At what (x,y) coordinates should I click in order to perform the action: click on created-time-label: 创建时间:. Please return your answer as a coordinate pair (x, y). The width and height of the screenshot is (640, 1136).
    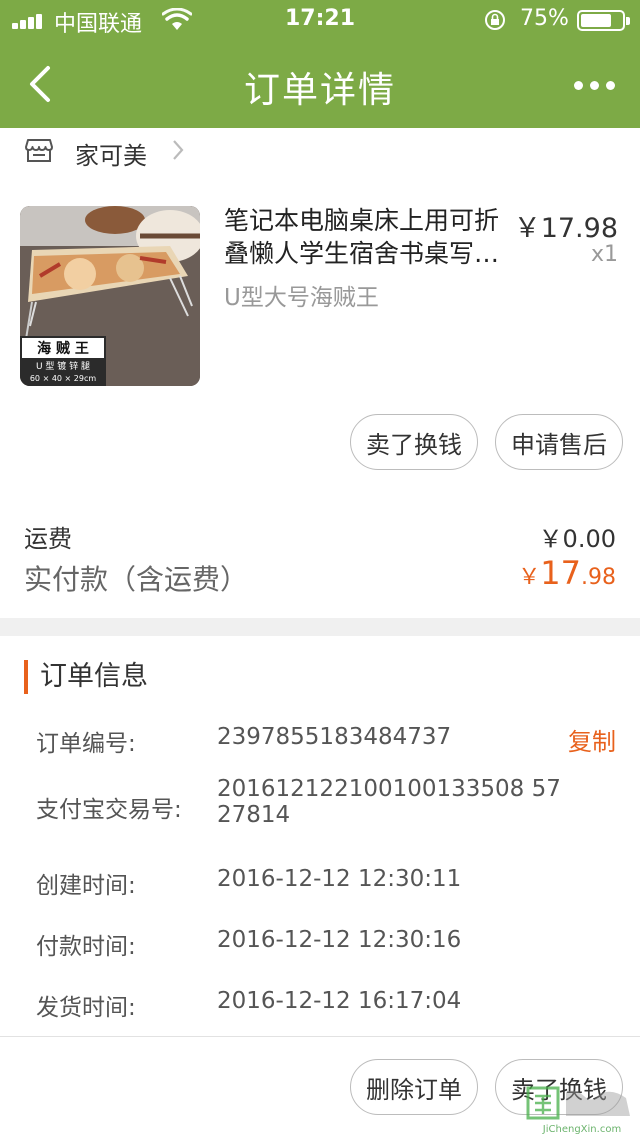
    Looking at the image, I should click on (86, 886).